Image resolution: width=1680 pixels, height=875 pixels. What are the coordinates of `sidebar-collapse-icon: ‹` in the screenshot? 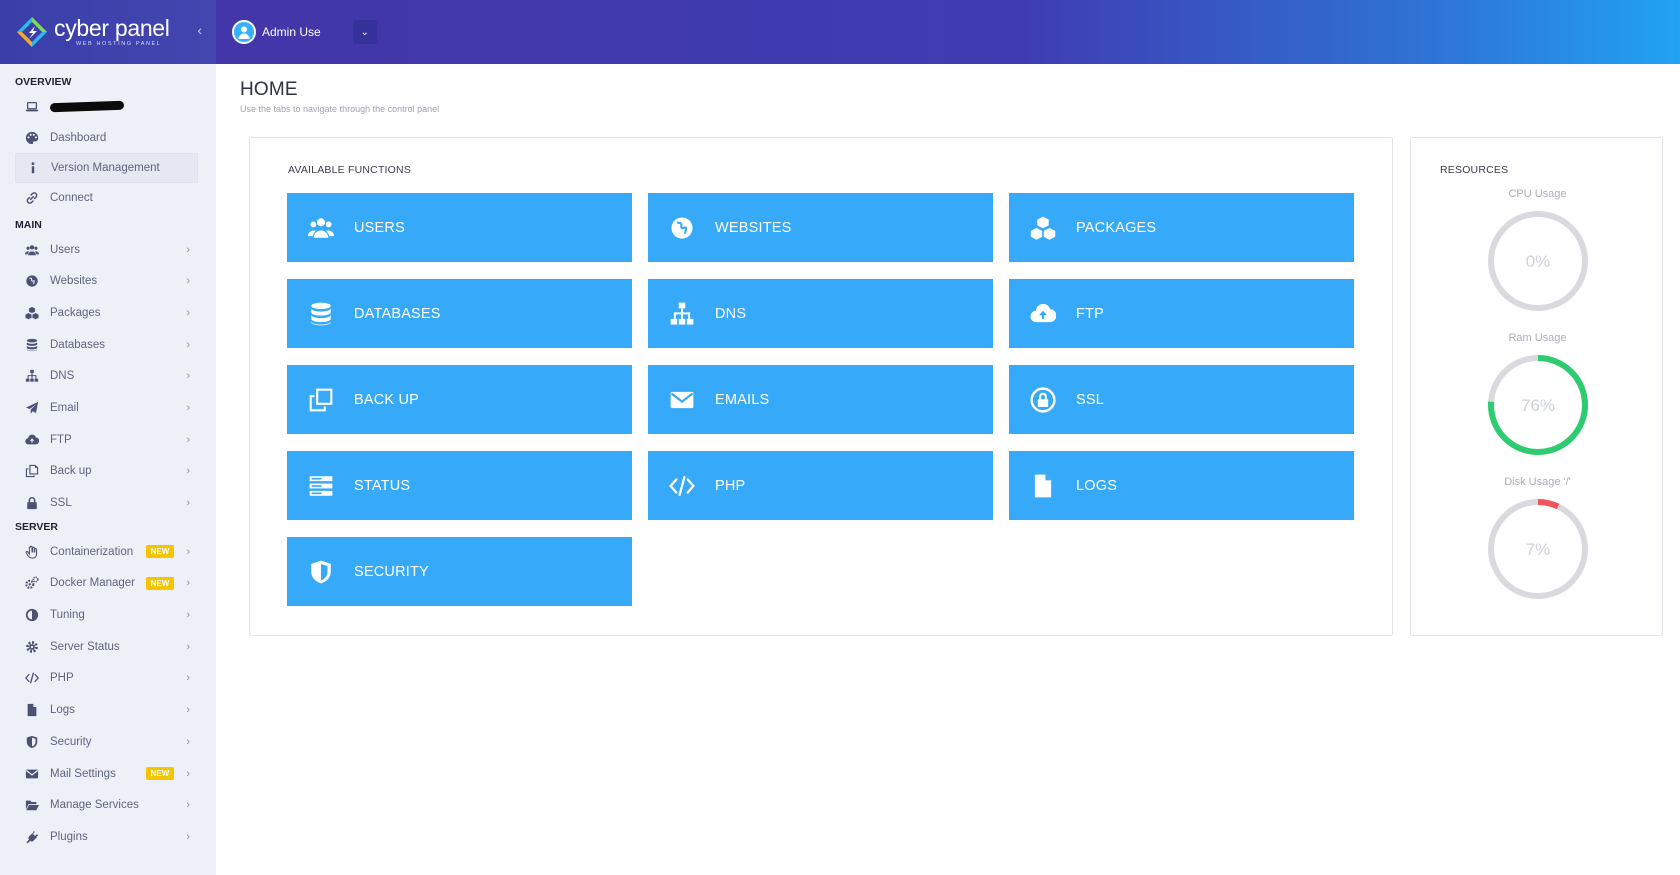 It's located at (199, 30).